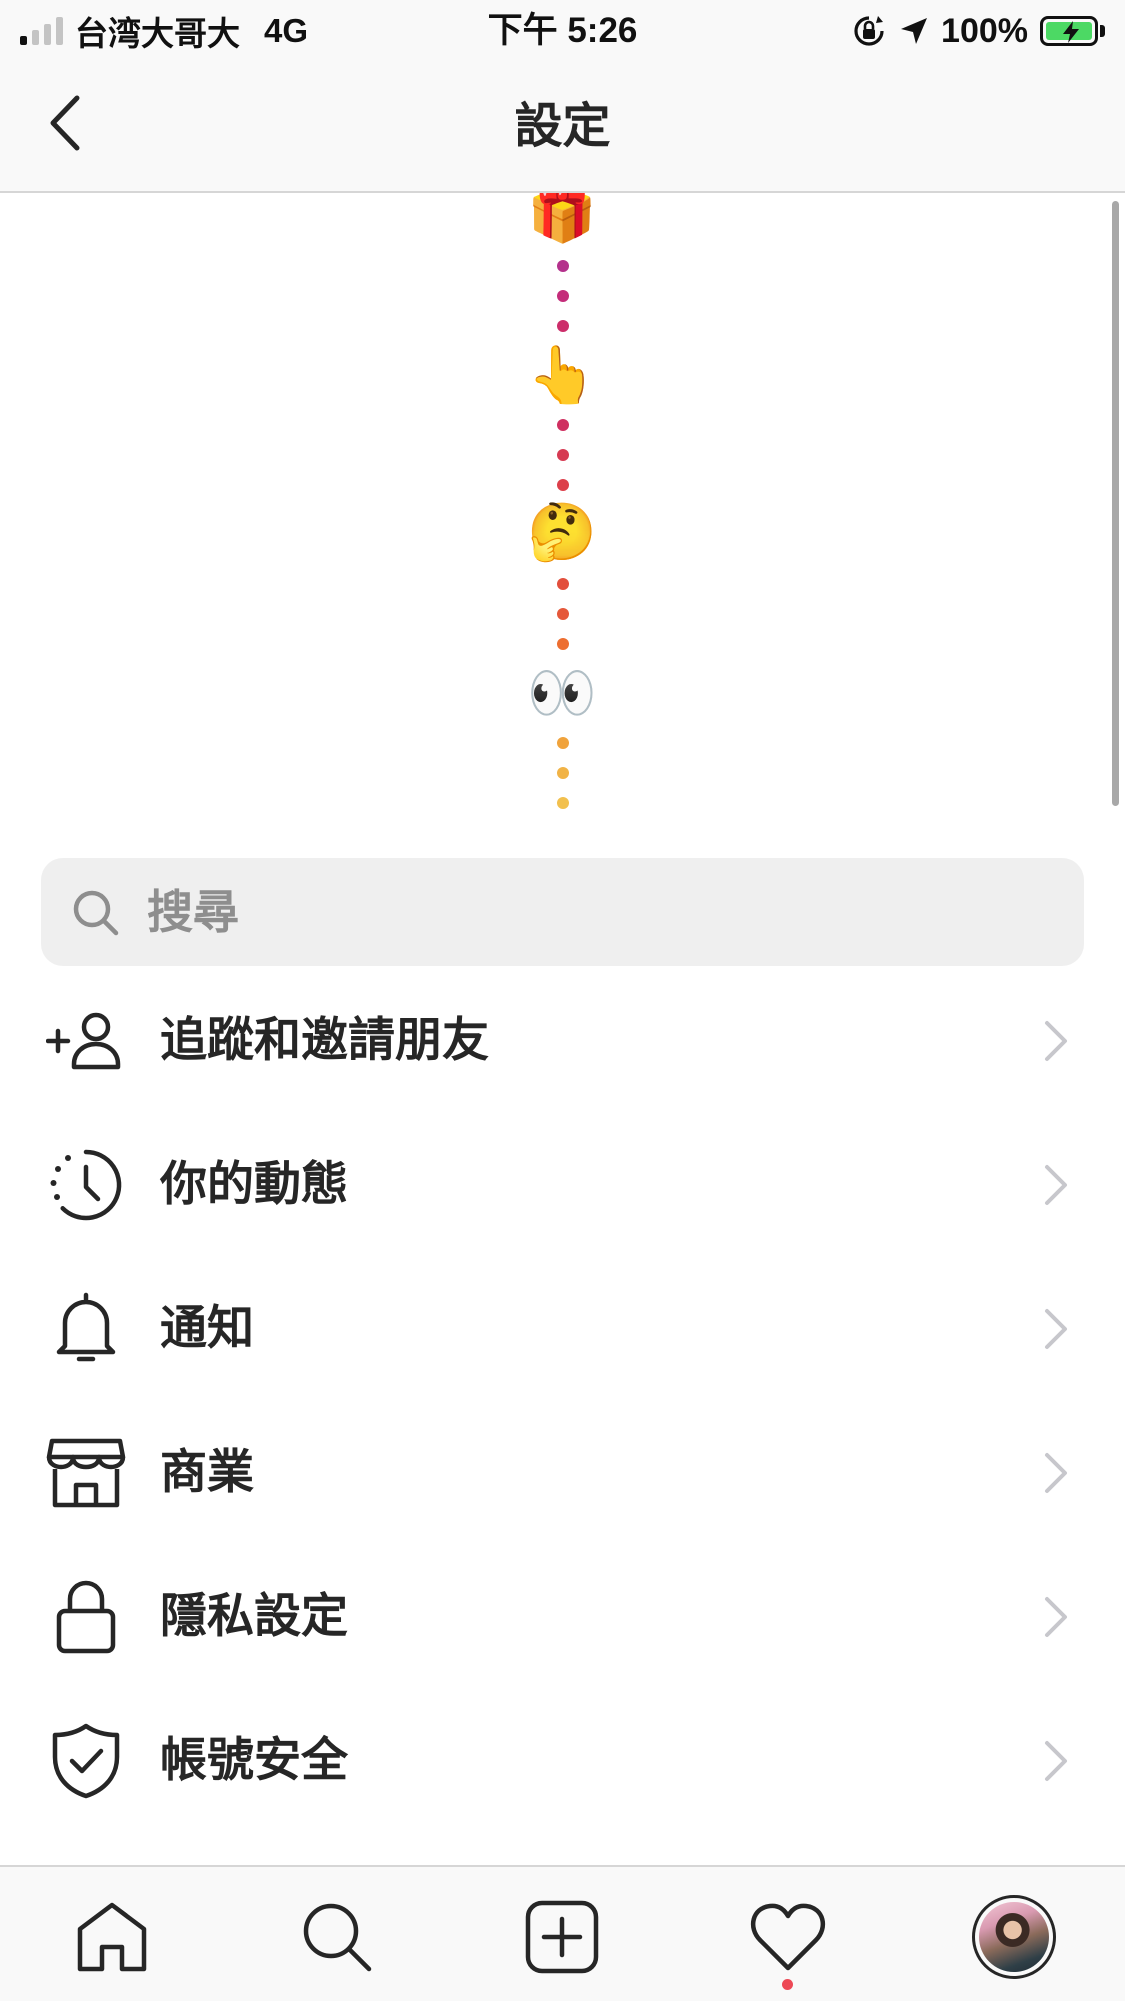 The image size is (1125, 2001). I want to click on tab-profile, so click(1014, 1937).